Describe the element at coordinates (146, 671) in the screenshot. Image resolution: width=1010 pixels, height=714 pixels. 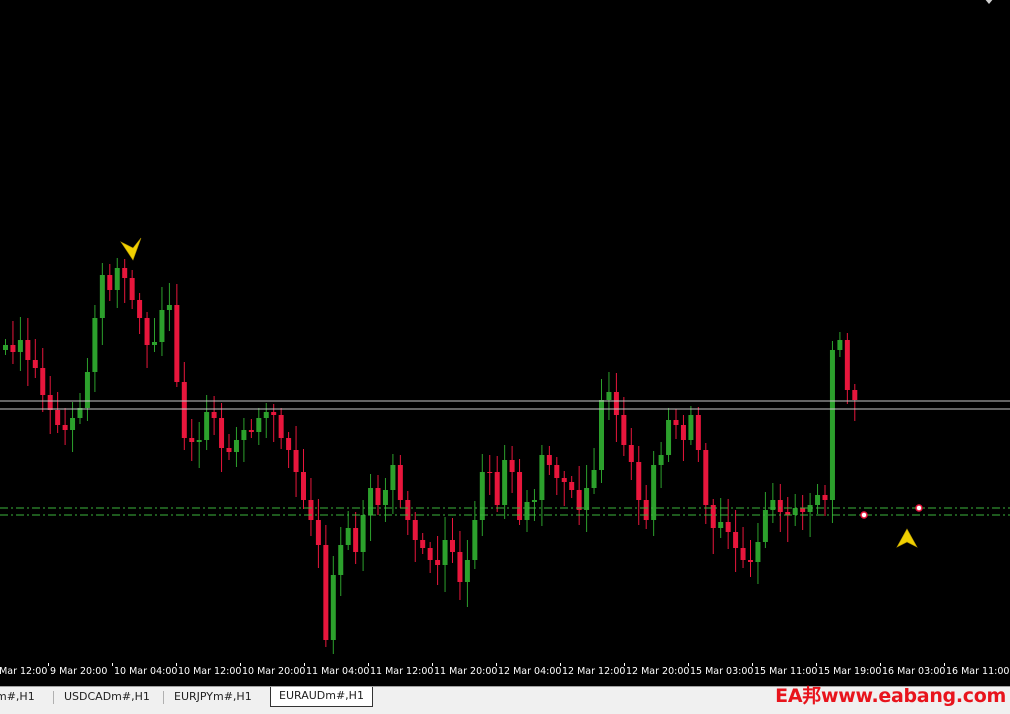
I see `time-axis-label: 10 Mar 04:00` at that location.